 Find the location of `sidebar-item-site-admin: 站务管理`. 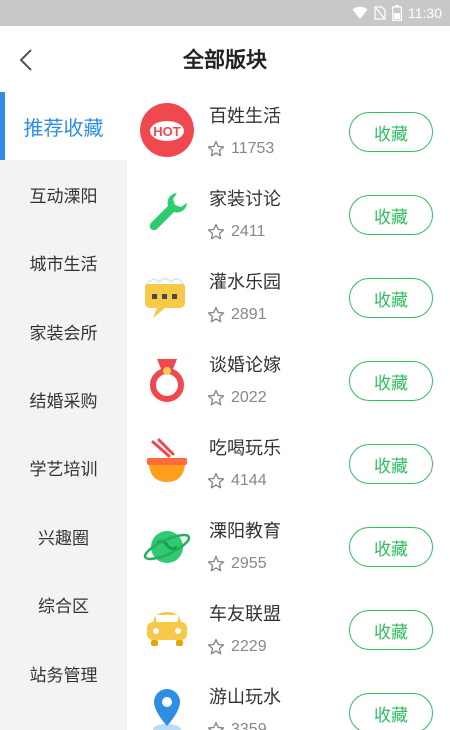

sidebar-item-site-admin: 站务管理 is located at coordinates (63, 673).